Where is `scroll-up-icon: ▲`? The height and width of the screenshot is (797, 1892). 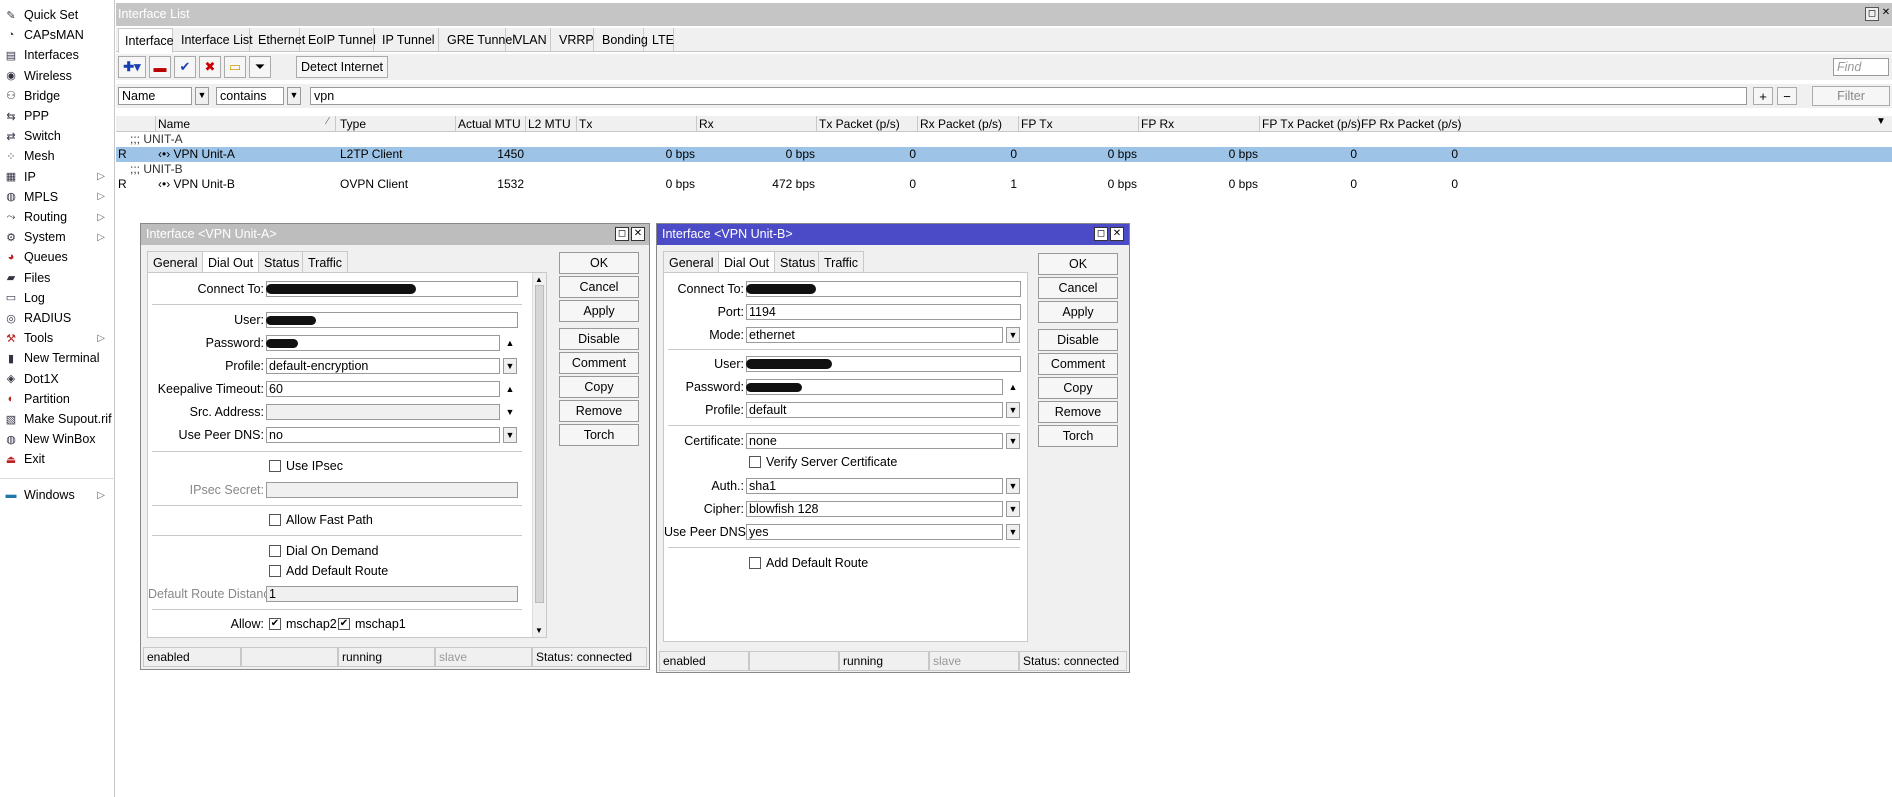
scroll-up-icon: ▲ is located at coordinates (539, 279).